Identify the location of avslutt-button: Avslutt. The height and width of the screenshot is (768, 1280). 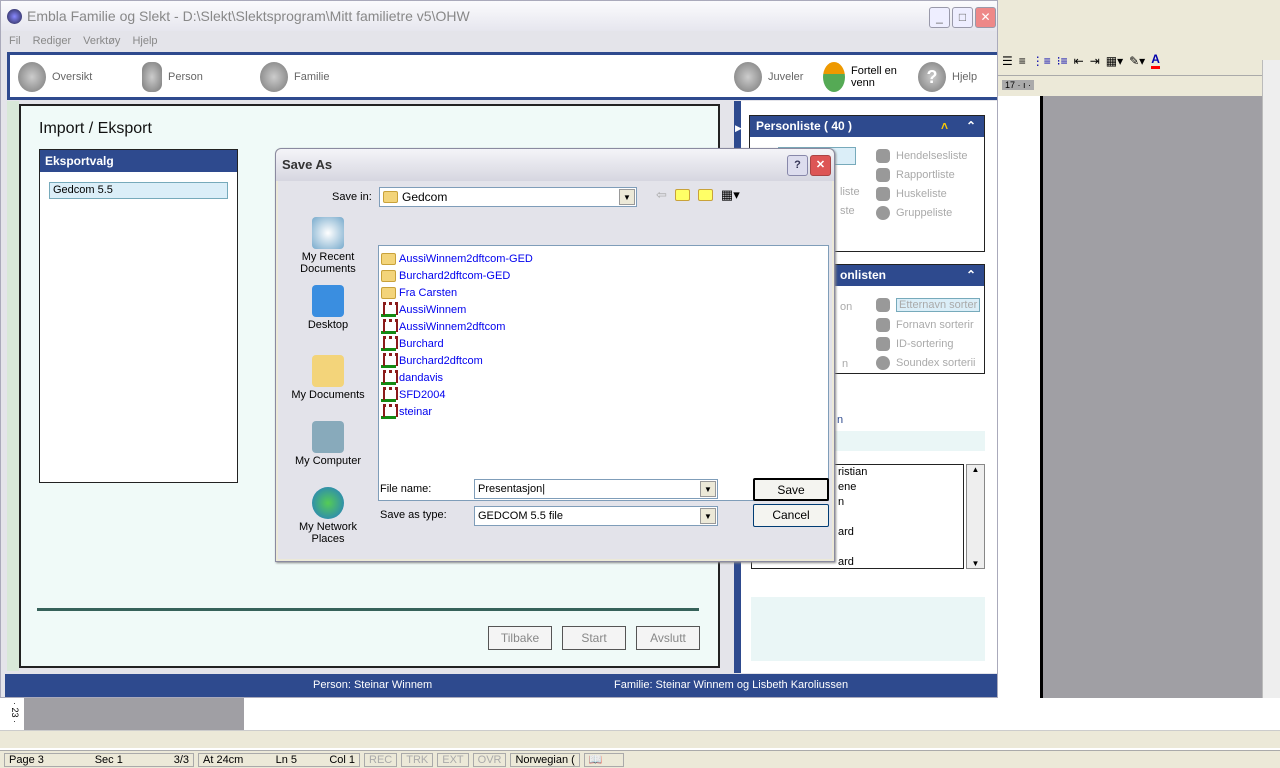
(668, 638).